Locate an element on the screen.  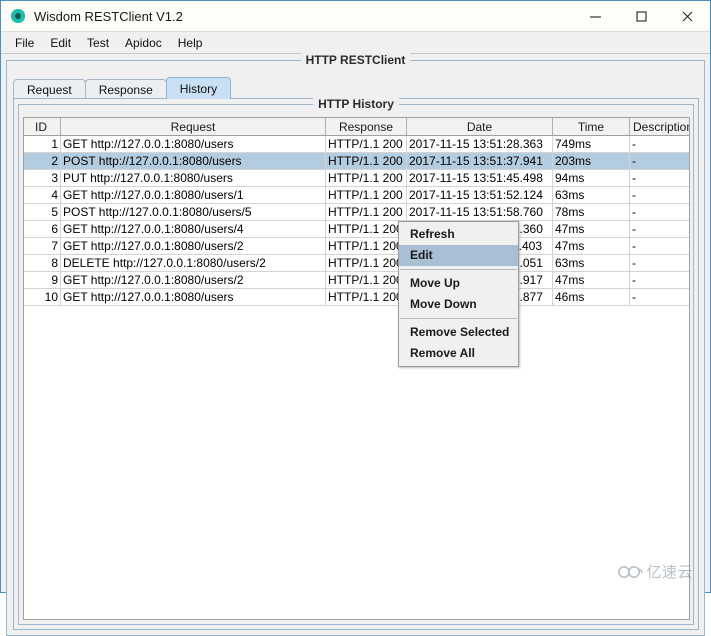
watermark-text: 亿速云 is located at coordinates (669, 572).